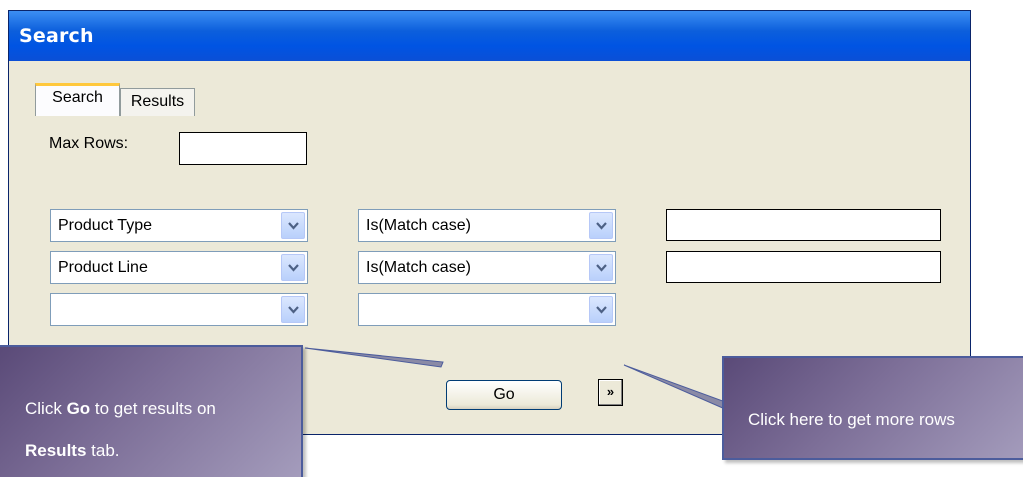 This screenshot has width=1023, height=477. Describe the element at coordinates (872, 408) in the screenshot. I see `more-rows-callout: Click here to get more rows` at that location.